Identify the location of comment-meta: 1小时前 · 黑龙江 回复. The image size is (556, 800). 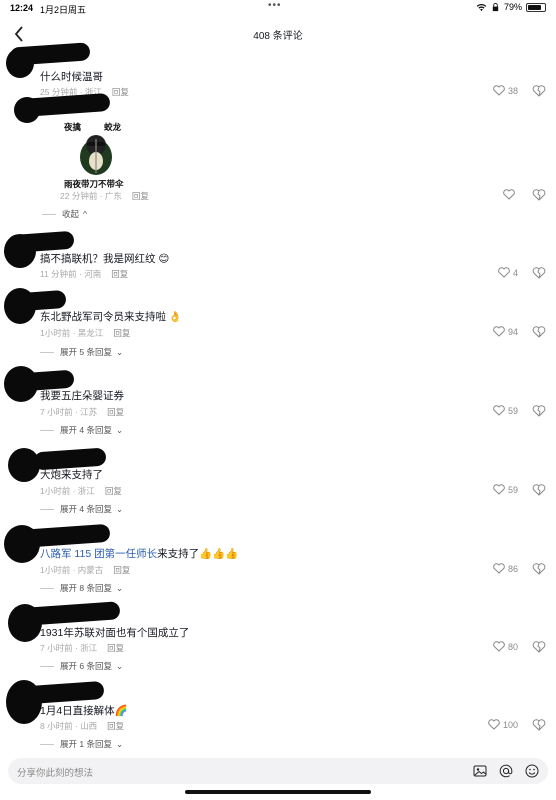
(85, 333).